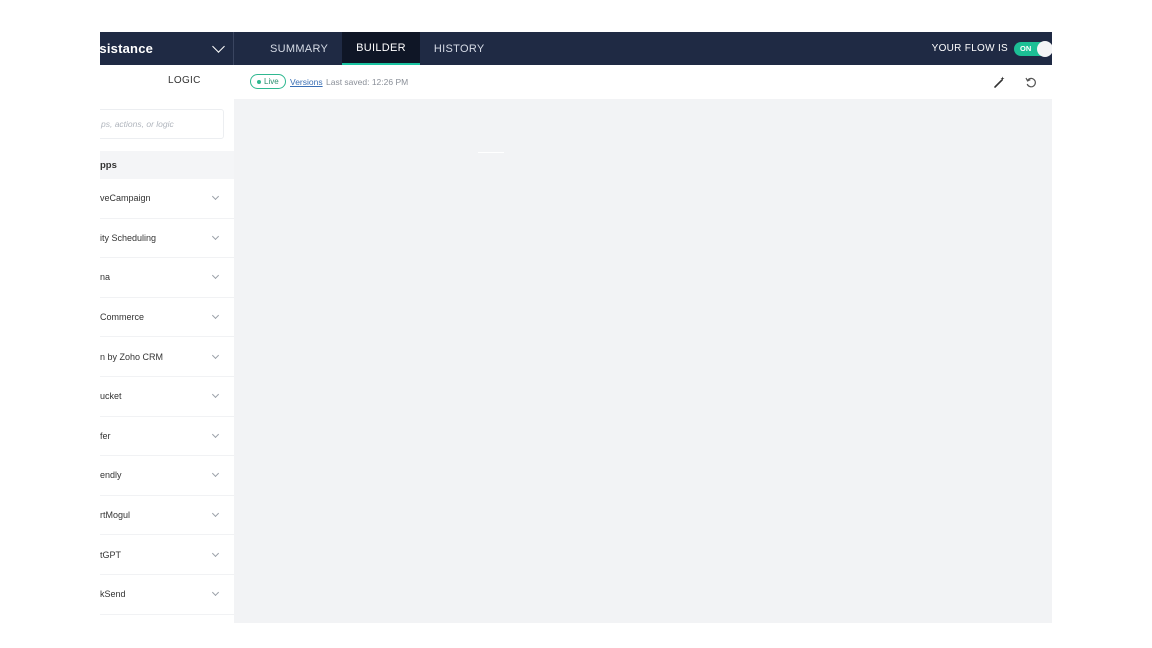  What do you see at coordinates (459, 48) in the screenshot?
I see `tab-history: HISTORY` at bounding box center [459, 48].